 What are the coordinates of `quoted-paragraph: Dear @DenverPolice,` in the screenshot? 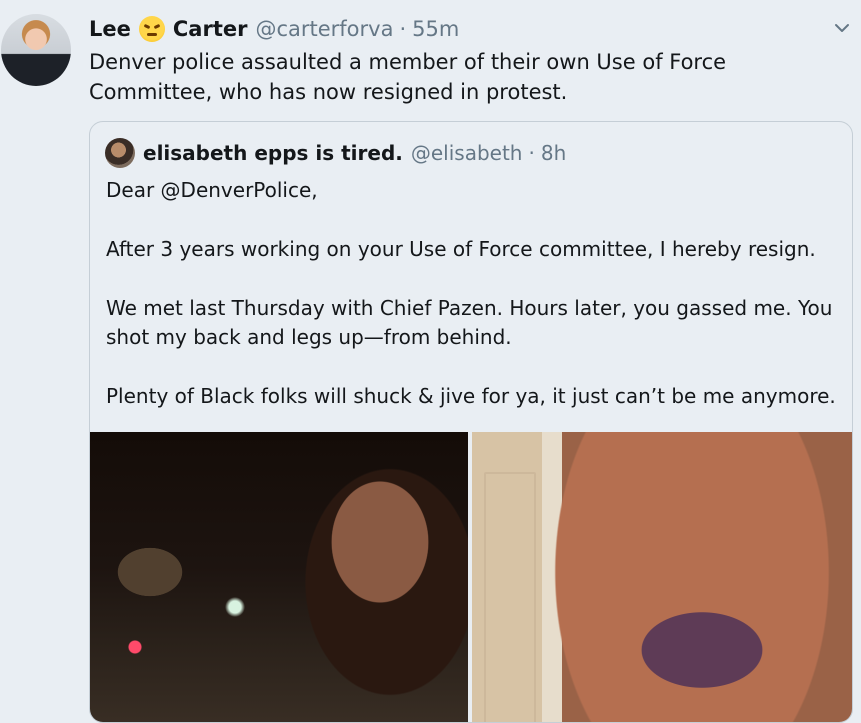 It's located at (212, 190).